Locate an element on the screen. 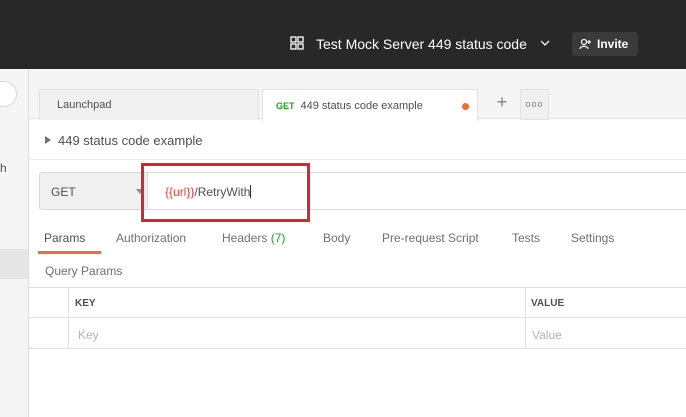 The image size is (686, 417). unsaved-indicator-icon is located at coordinates (465, 106).